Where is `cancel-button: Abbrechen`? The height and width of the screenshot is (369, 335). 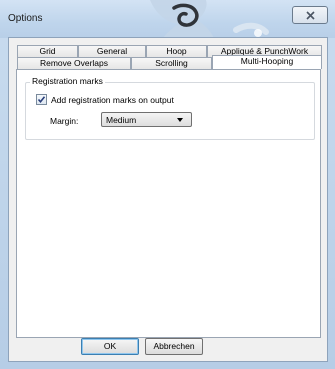 cancel-button: Abbrechen is located at coordinates (174, 346).